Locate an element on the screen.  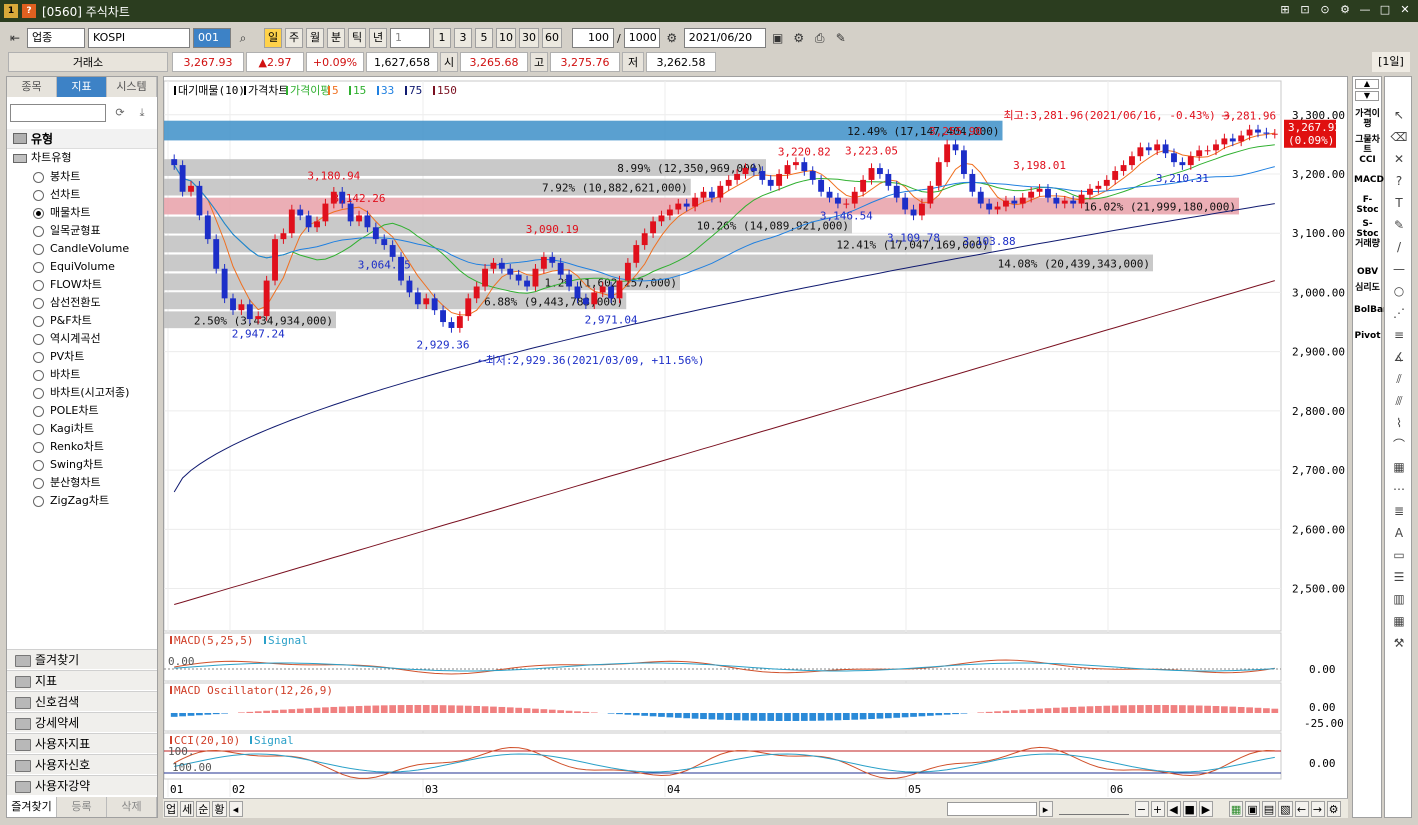
arc-icon: ⌒ is located at coordinates (1399, 445).